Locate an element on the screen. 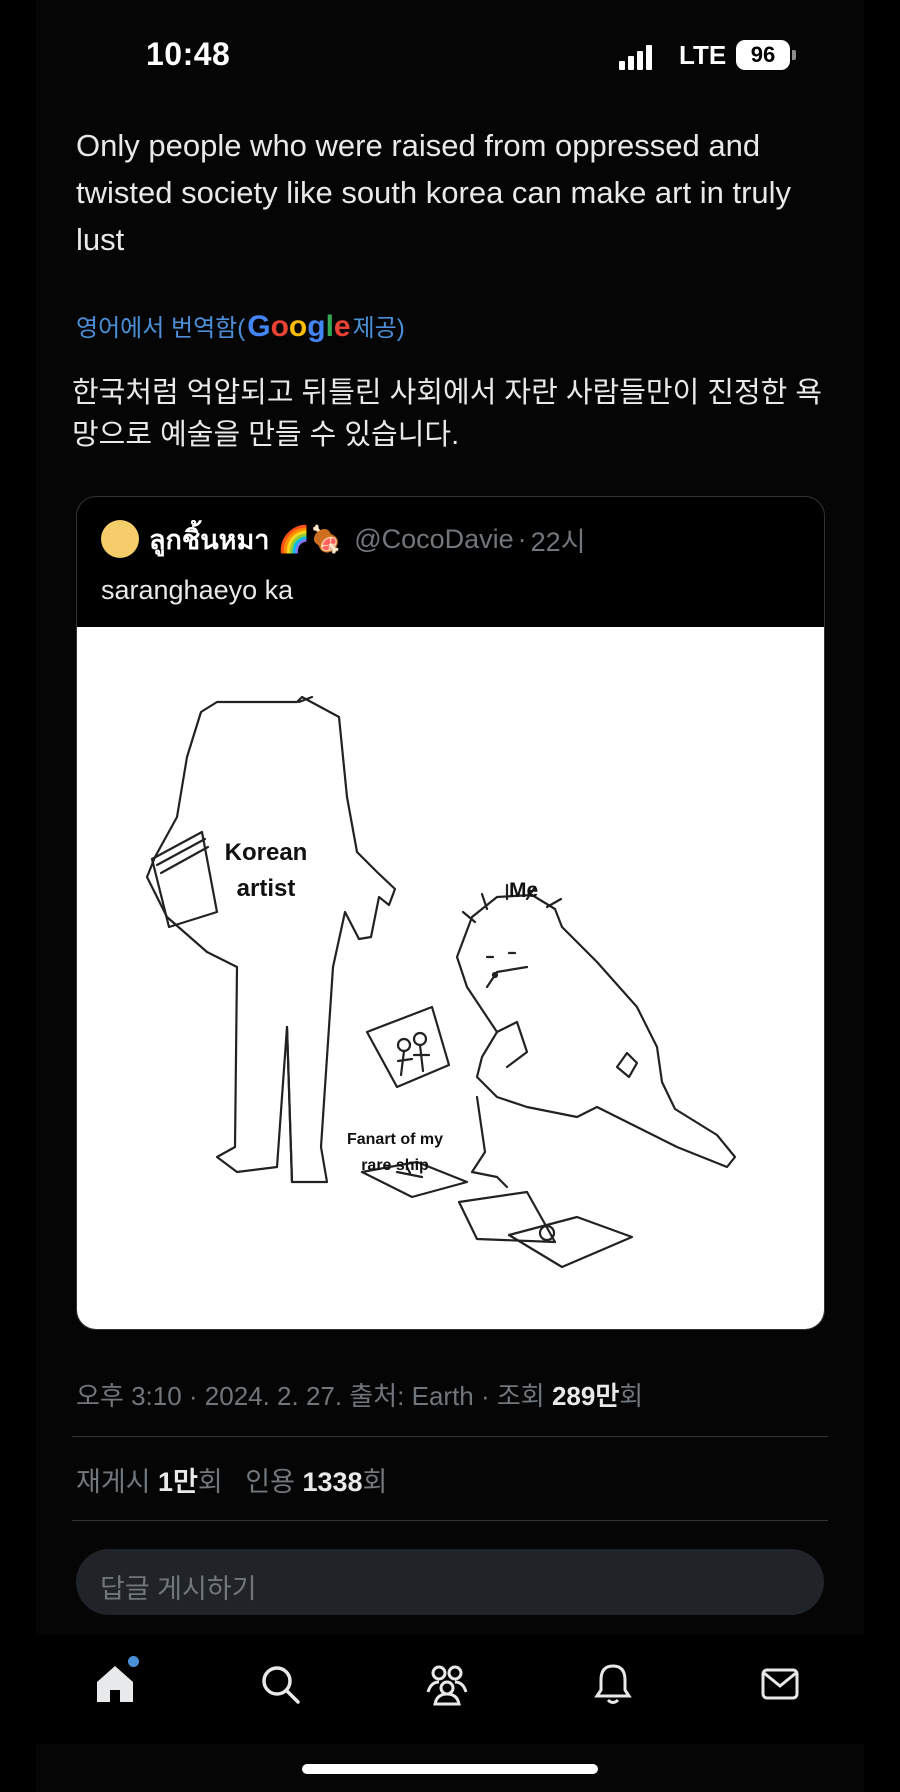 Image resolution: width=900 pixels, height=1792 pixels. reposts-suffix: 회 is located at coordinates (210, 1482).